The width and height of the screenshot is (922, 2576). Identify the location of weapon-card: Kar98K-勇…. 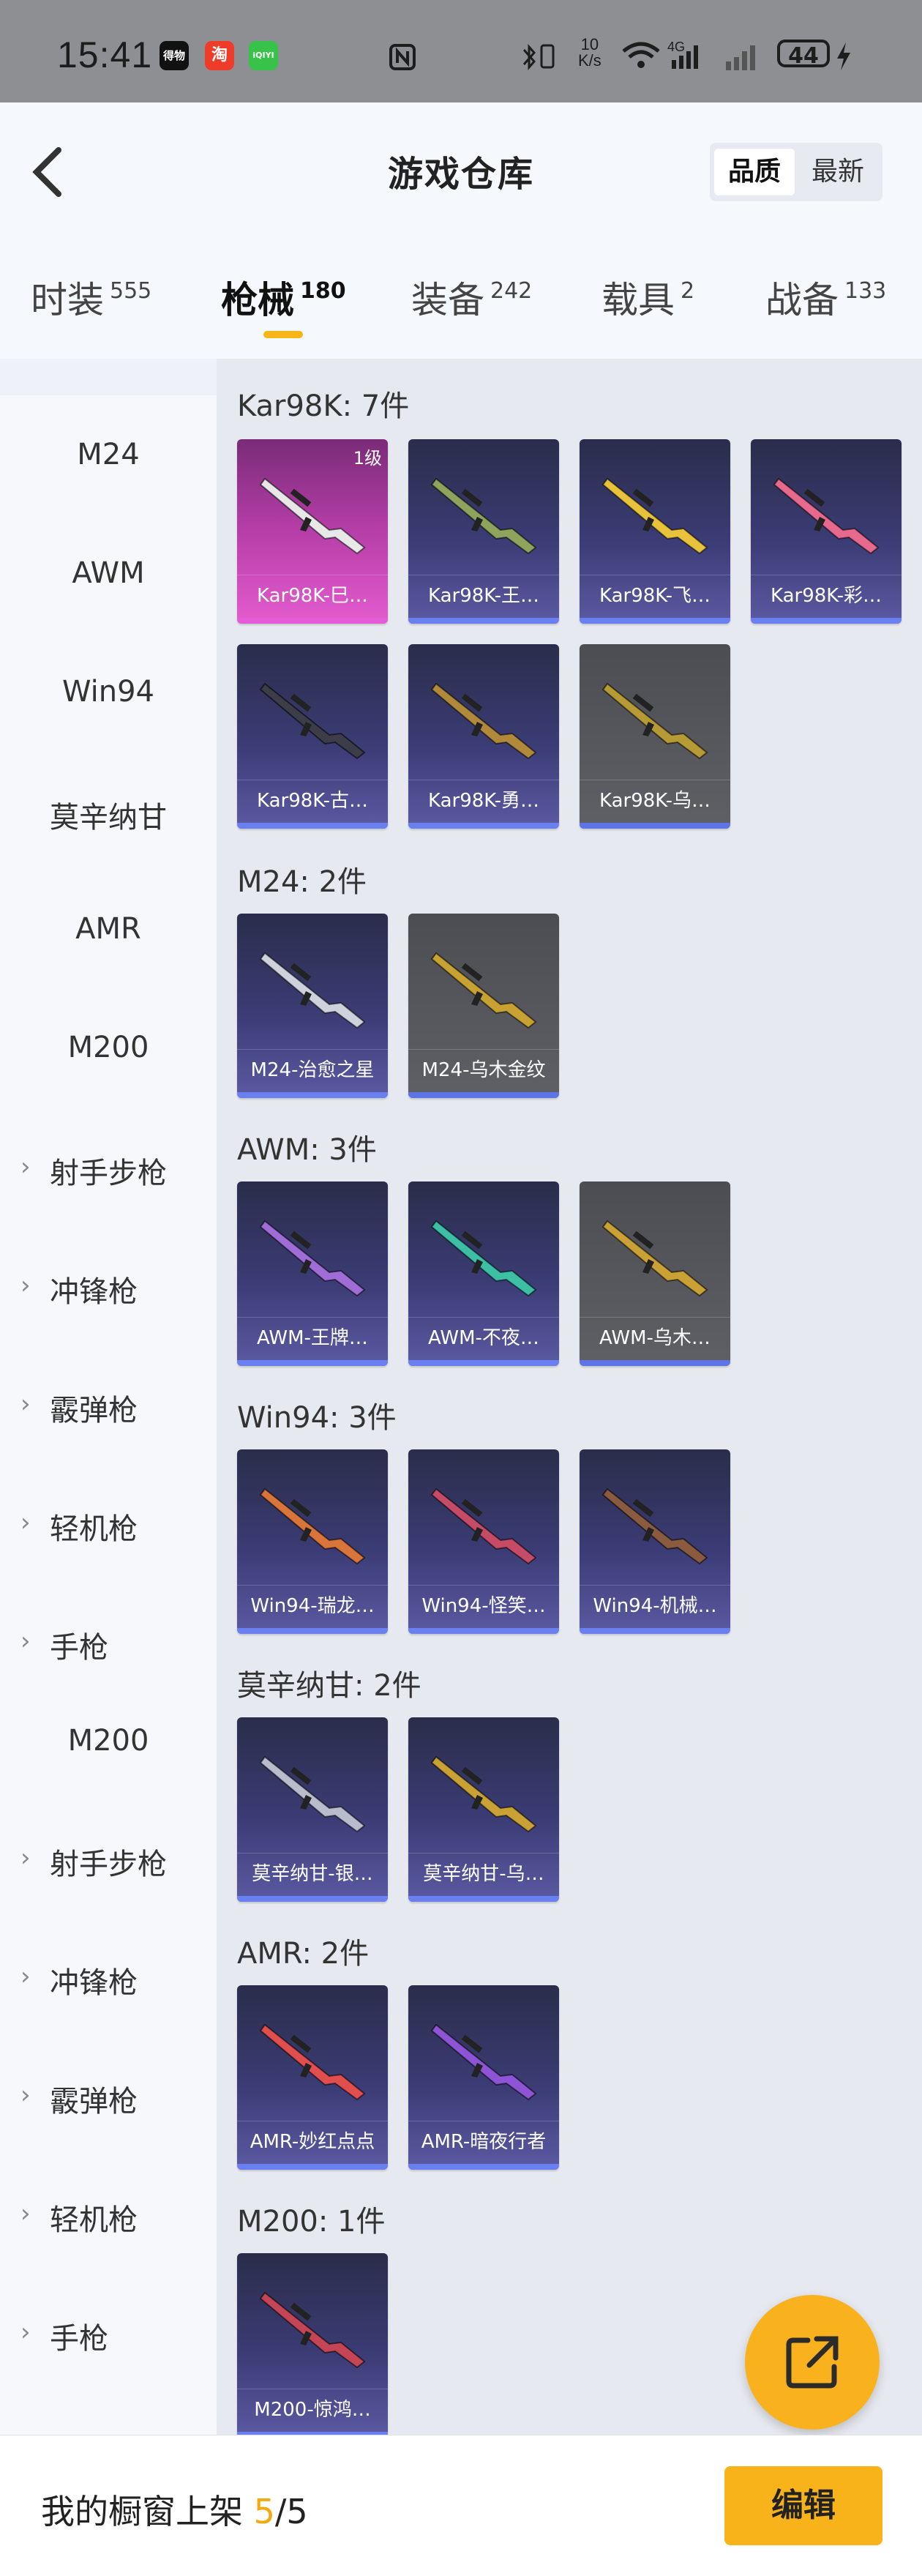
(483, 736).